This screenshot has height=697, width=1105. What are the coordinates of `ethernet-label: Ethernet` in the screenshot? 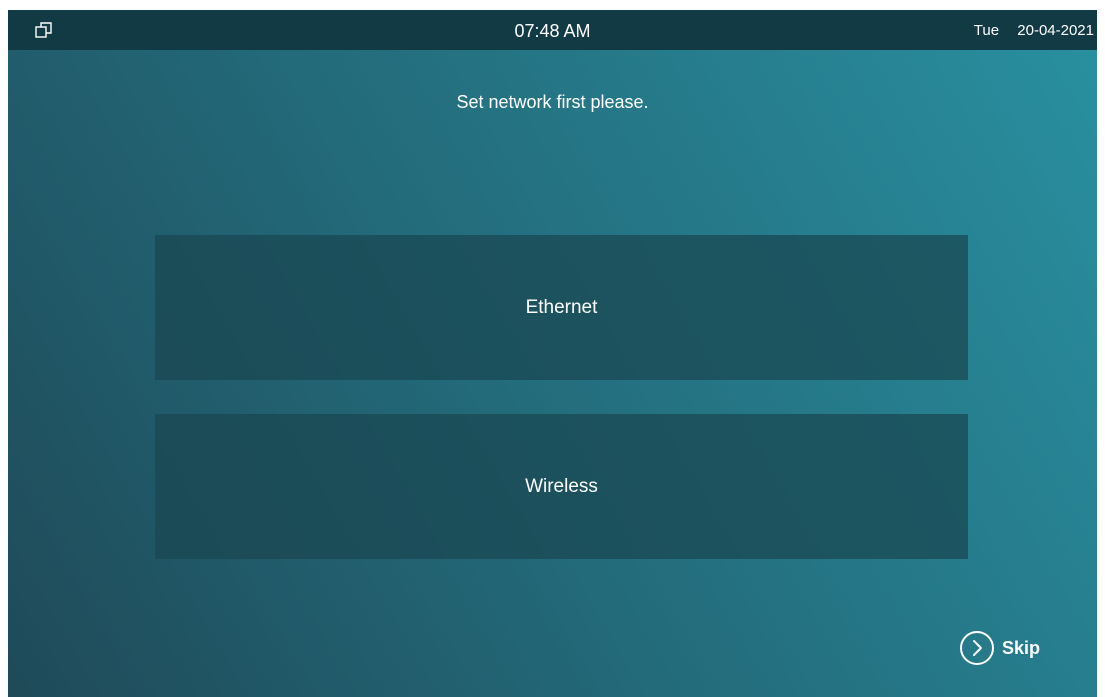 It's located at (561, 307).